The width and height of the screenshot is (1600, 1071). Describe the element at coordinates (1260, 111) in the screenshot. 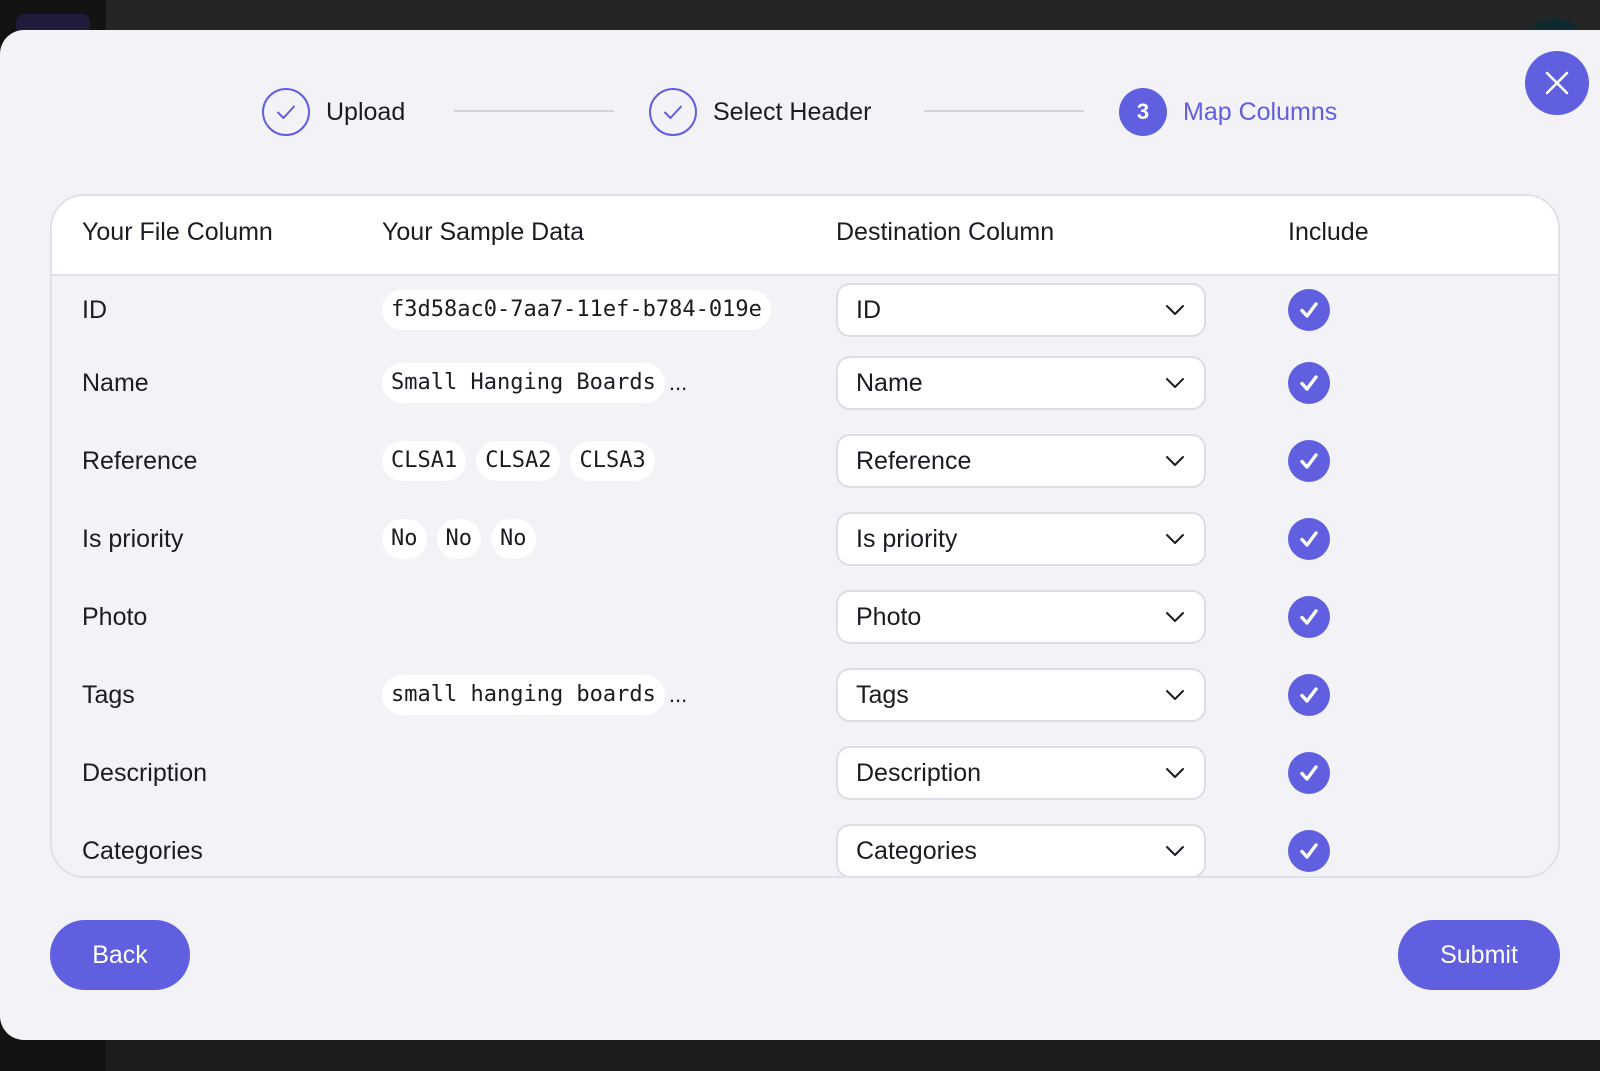

I see `step-map-columns-label: Map Columns` at that location.